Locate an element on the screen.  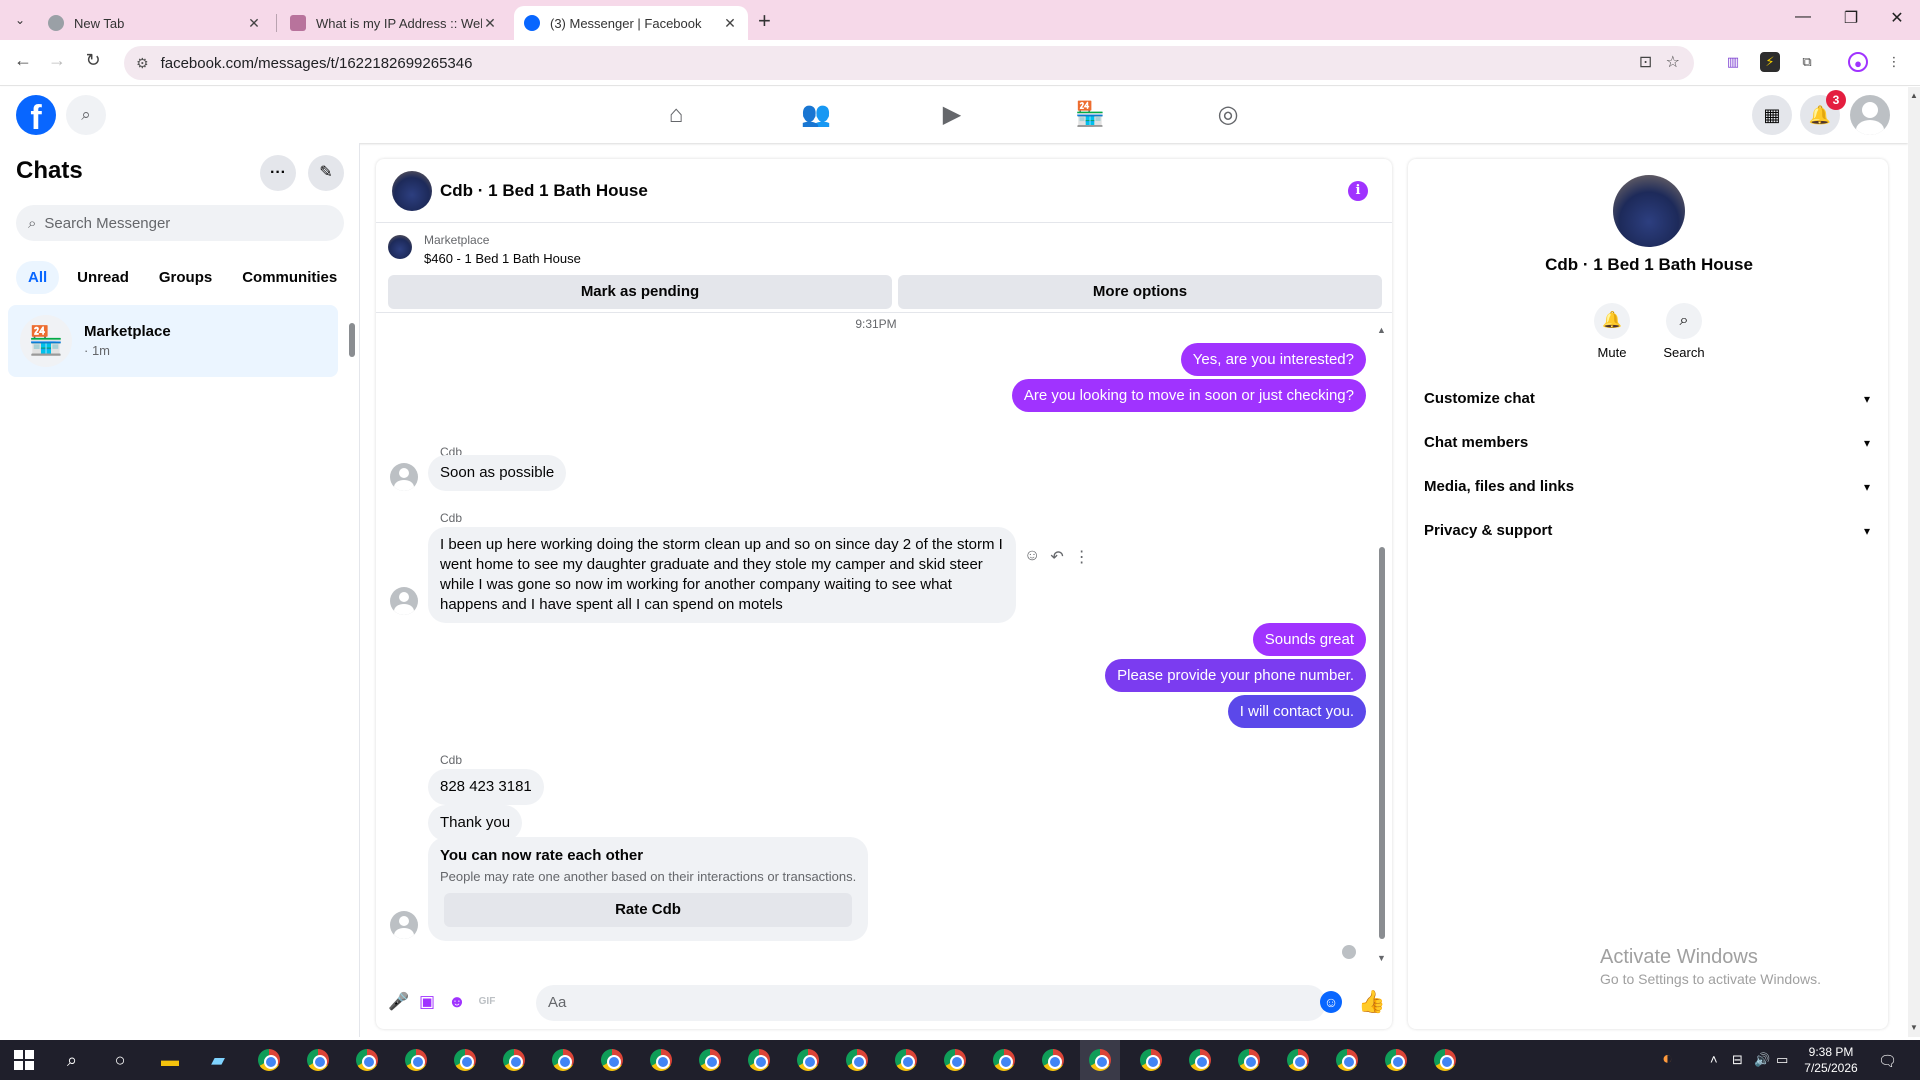
mark-as-pending-button: Mark as pending is located at coordinates (640, 292).